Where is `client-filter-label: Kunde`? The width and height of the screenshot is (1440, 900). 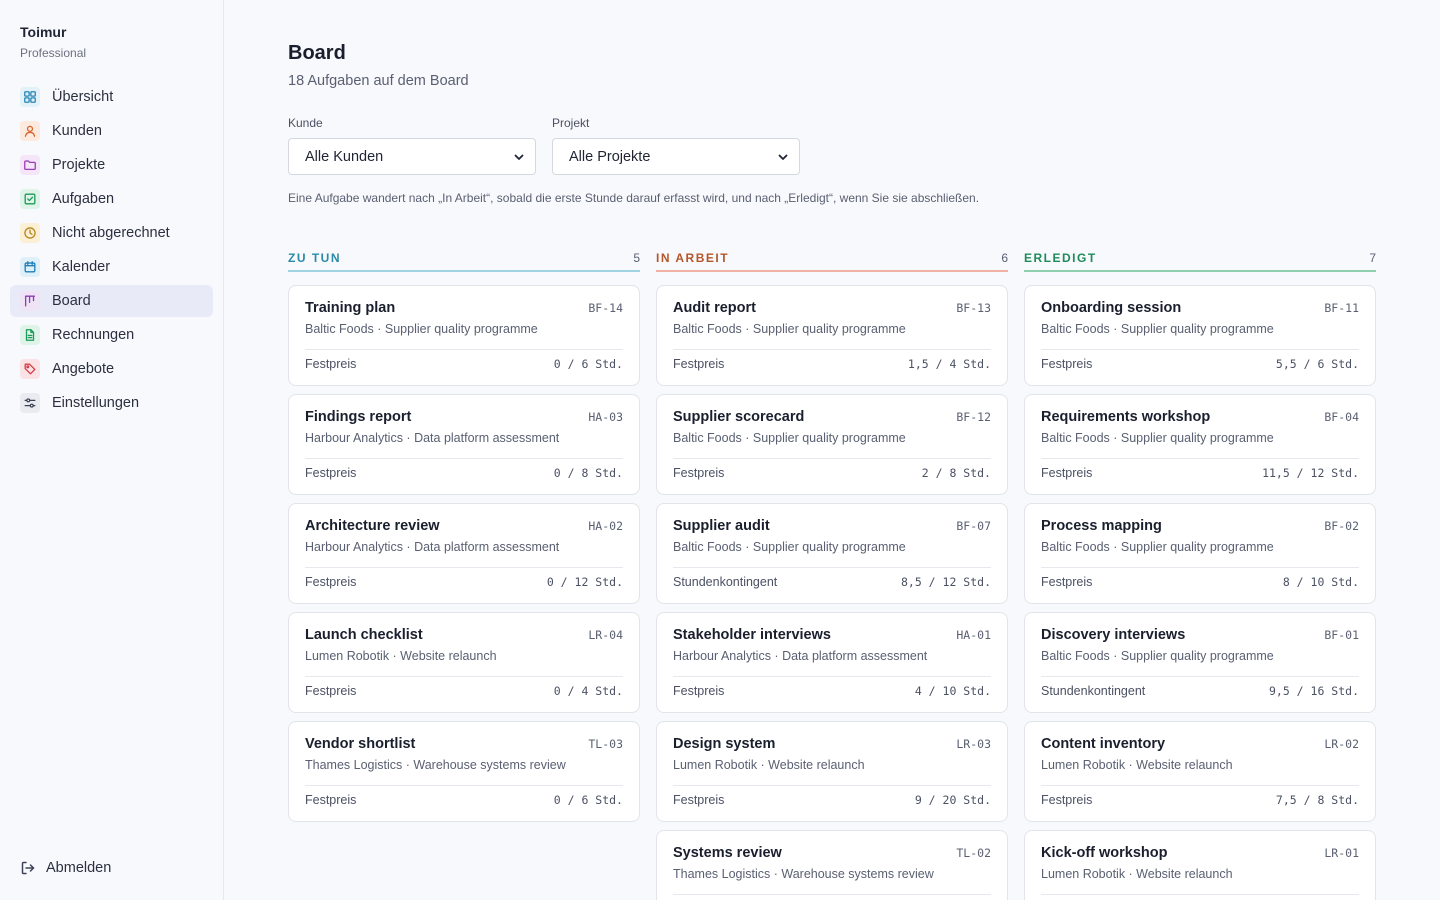
client-filter-label: Kunde is located at coordinates (305, 123).